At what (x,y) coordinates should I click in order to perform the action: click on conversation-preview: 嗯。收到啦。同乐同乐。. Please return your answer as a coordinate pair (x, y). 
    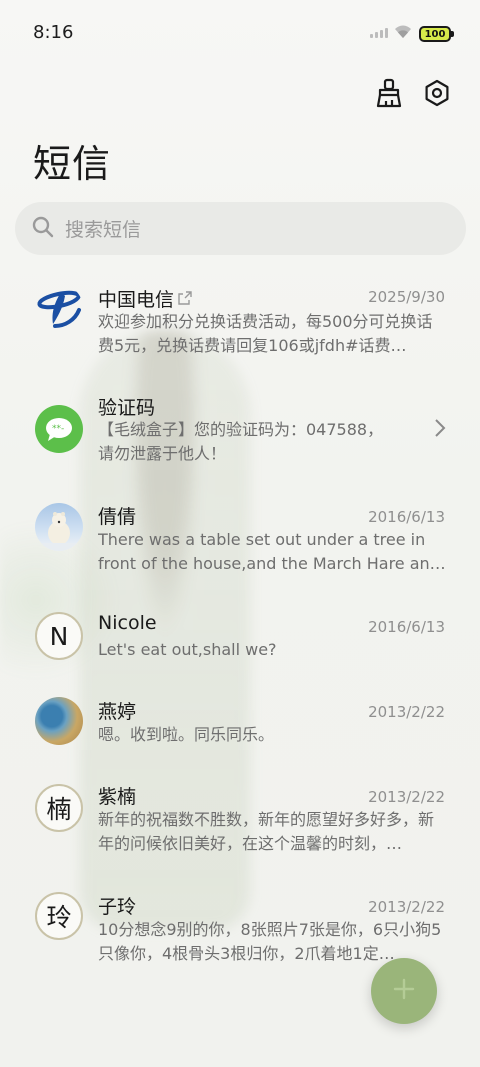
    Looking at the image, I should click on (186, 734).